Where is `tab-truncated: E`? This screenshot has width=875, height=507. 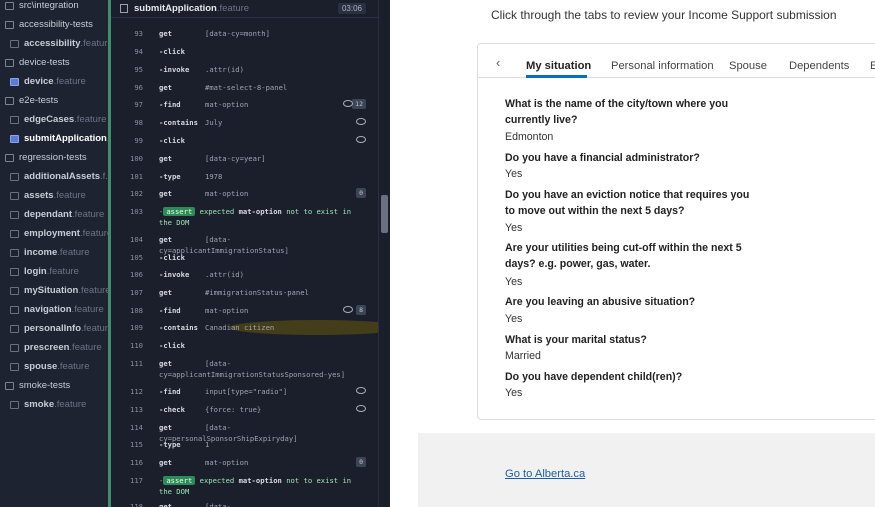
tab-truncated: E is located at coordinates (872, 66).